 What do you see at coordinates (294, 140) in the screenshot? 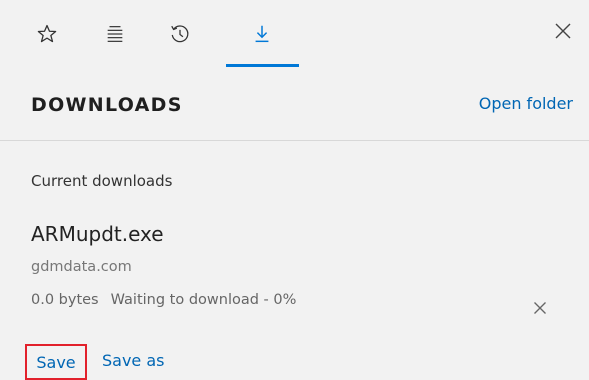
I see `header-divider` at bounding box center [294, 140].